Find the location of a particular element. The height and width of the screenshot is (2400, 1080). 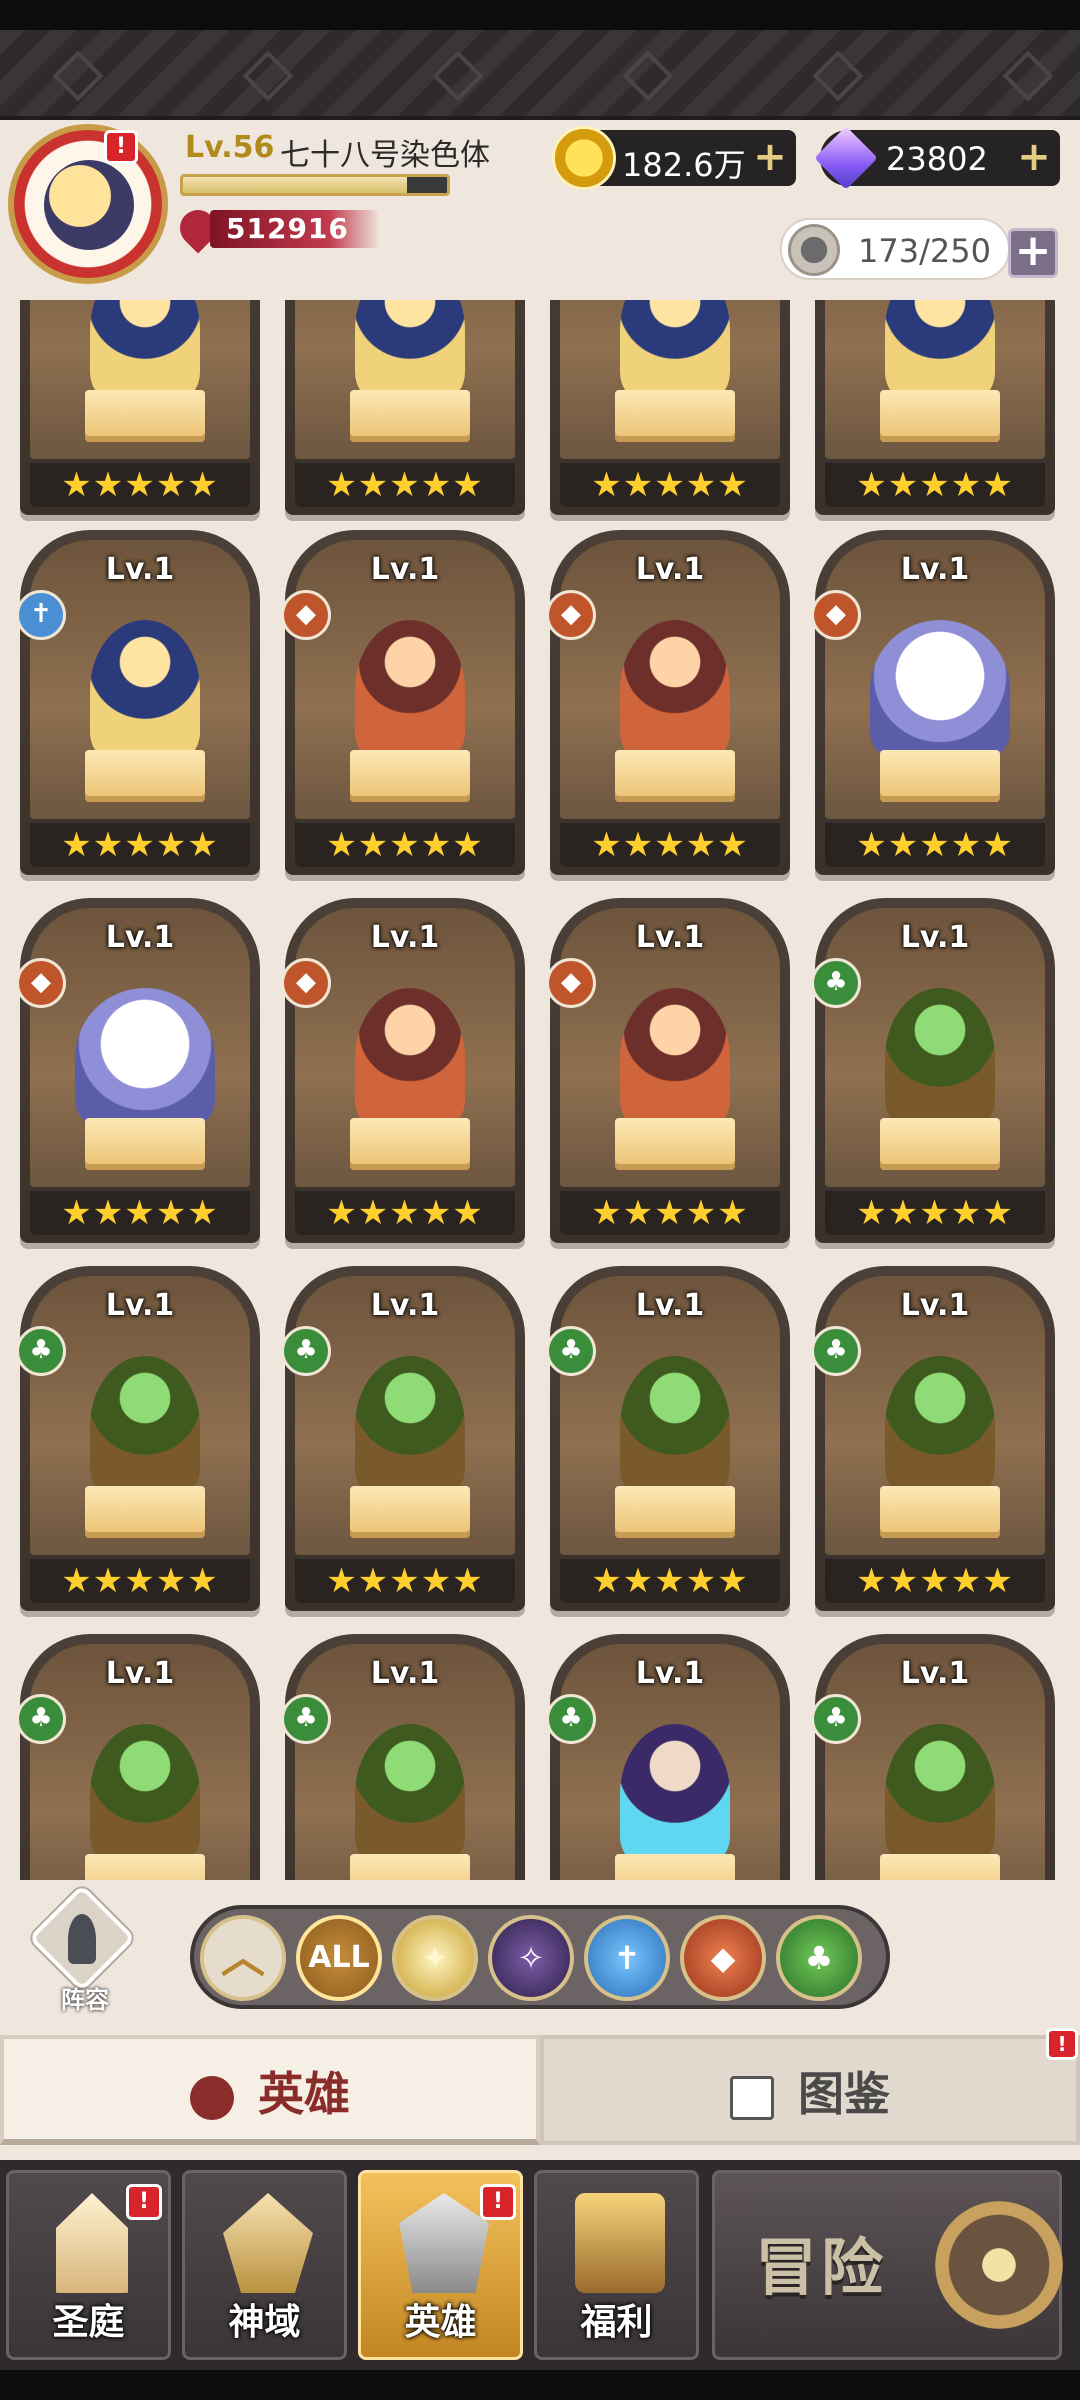

dark-element-filter-icon: ✧ is located at coordinates (531, 1958).